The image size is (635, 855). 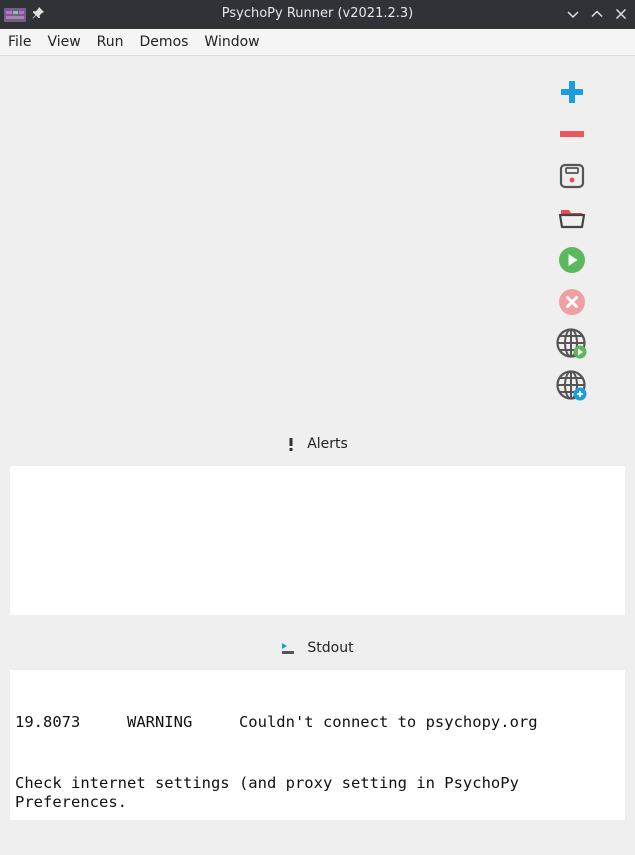 What do you see at coordinates (19, 42) in the screenshot?
I see `menu-file: File` at bounding box center [19, 42].